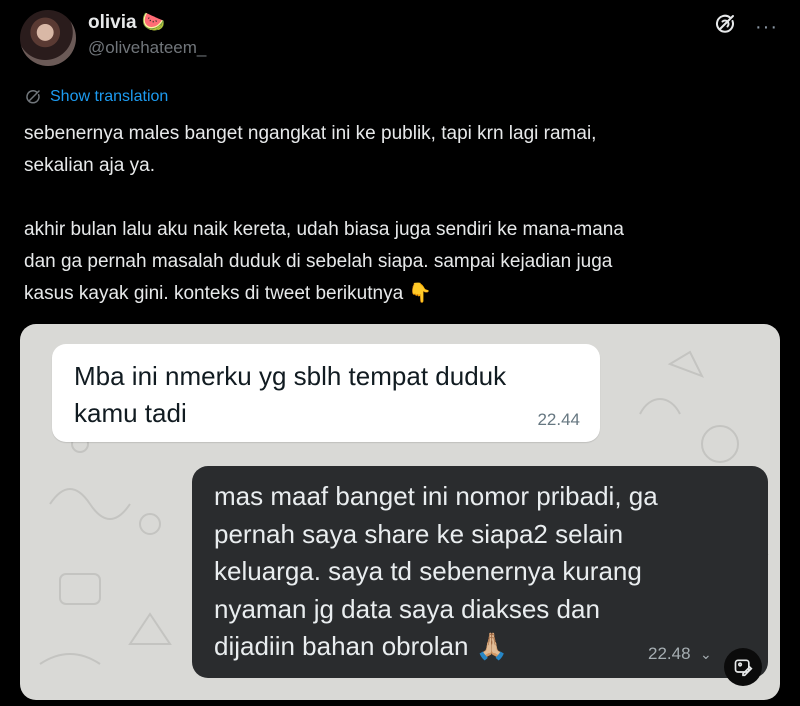  I want to click on edit-image-button, so click(743, 667).